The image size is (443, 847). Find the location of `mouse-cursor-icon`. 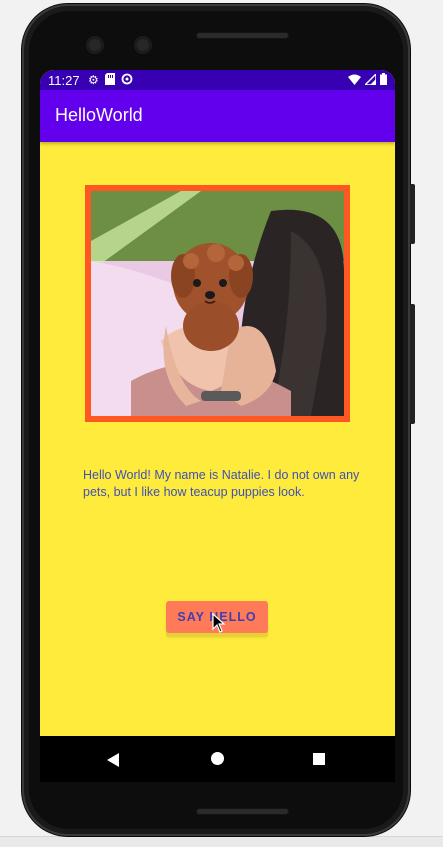

mouse-cursor-icon is located at coordinates (219, 624).